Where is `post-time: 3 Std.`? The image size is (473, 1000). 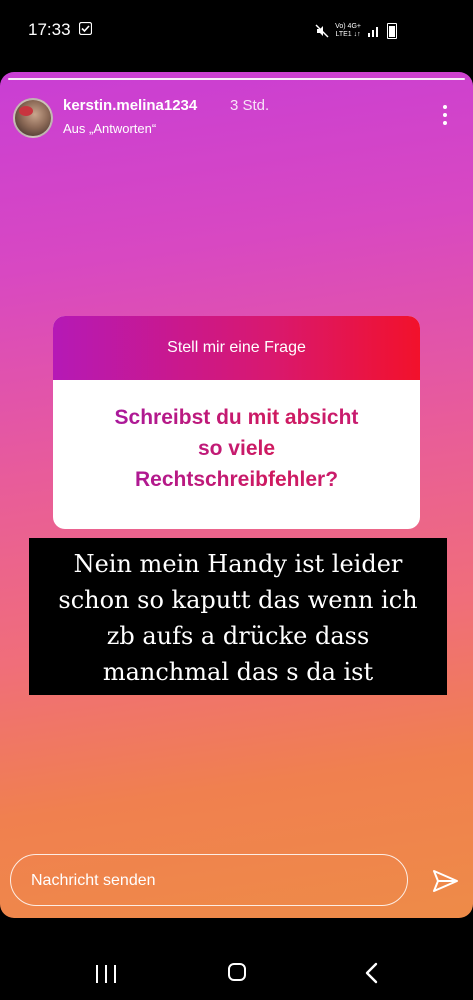 post-time: 3 Std. is located at coordinates (250, 105).